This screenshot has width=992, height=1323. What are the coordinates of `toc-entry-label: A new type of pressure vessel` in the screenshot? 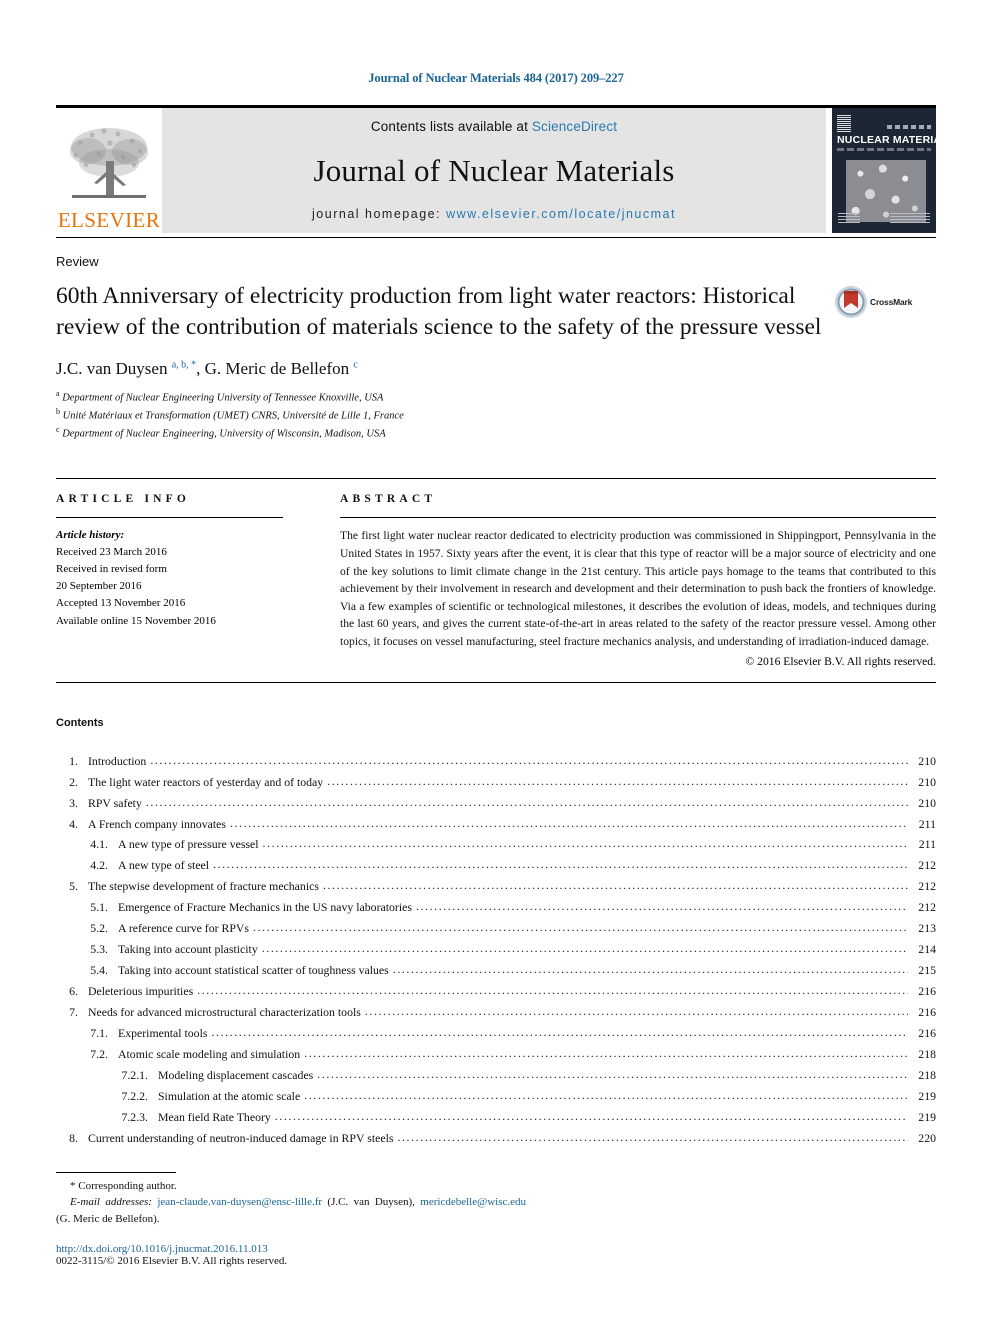 It's located at (188, 844).